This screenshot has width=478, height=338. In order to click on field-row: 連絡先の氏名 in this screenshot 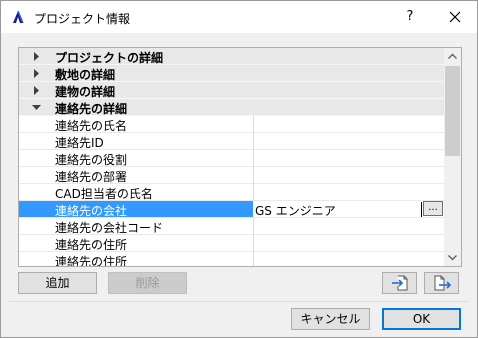, I will do `click(231, 124)`.